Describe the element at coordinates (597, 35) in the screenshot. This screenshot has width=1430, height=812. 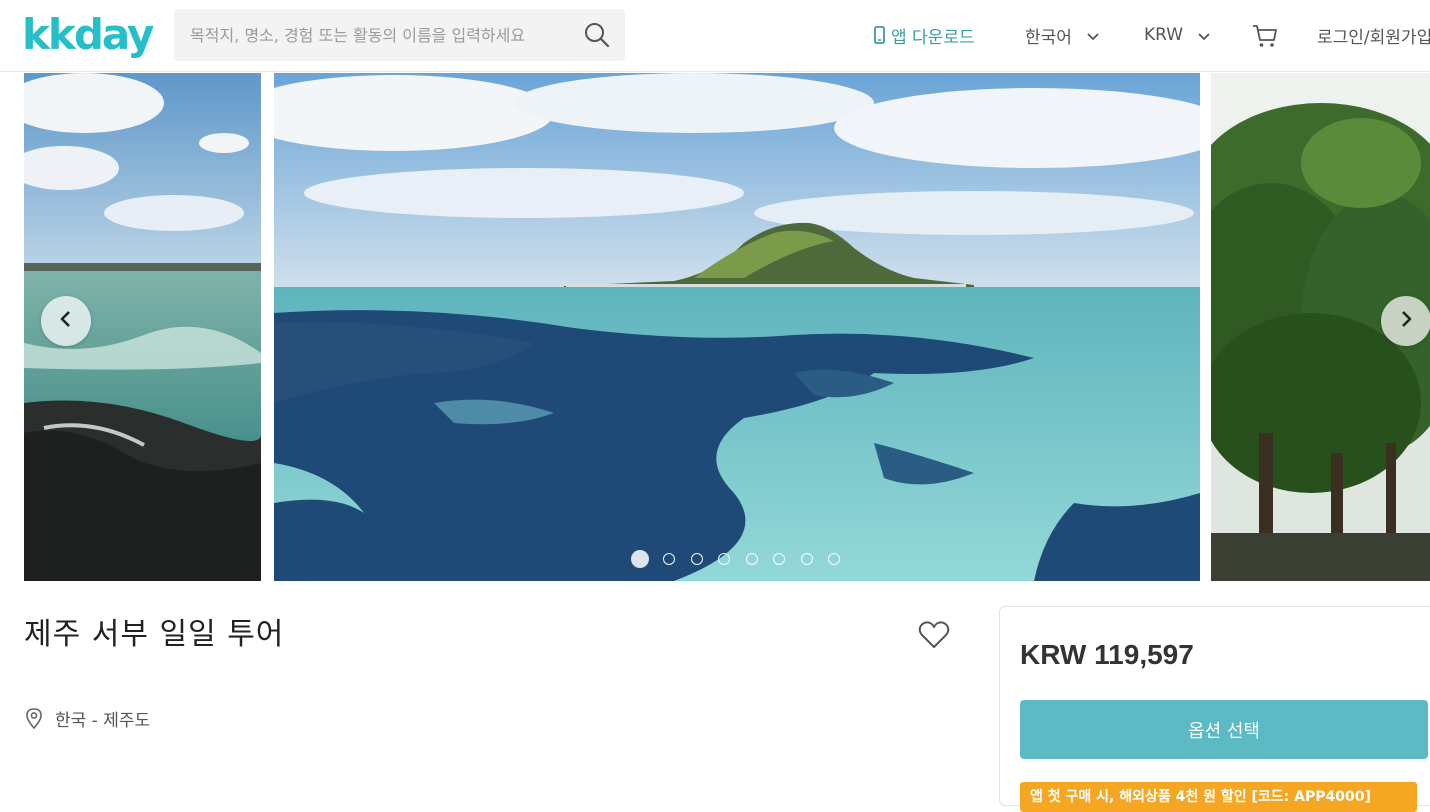
I see `search-icon` at that location.